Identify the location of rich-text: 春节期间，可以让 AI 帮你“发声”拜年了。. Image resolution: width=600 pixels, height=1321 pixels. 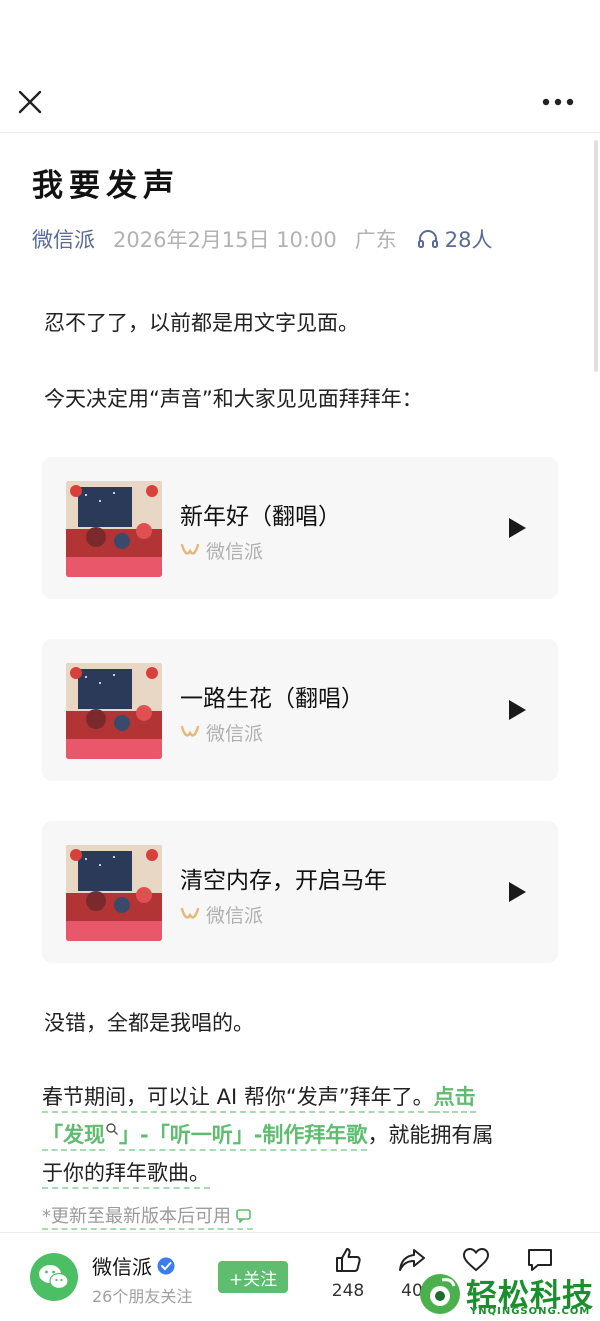
(238, 1099).